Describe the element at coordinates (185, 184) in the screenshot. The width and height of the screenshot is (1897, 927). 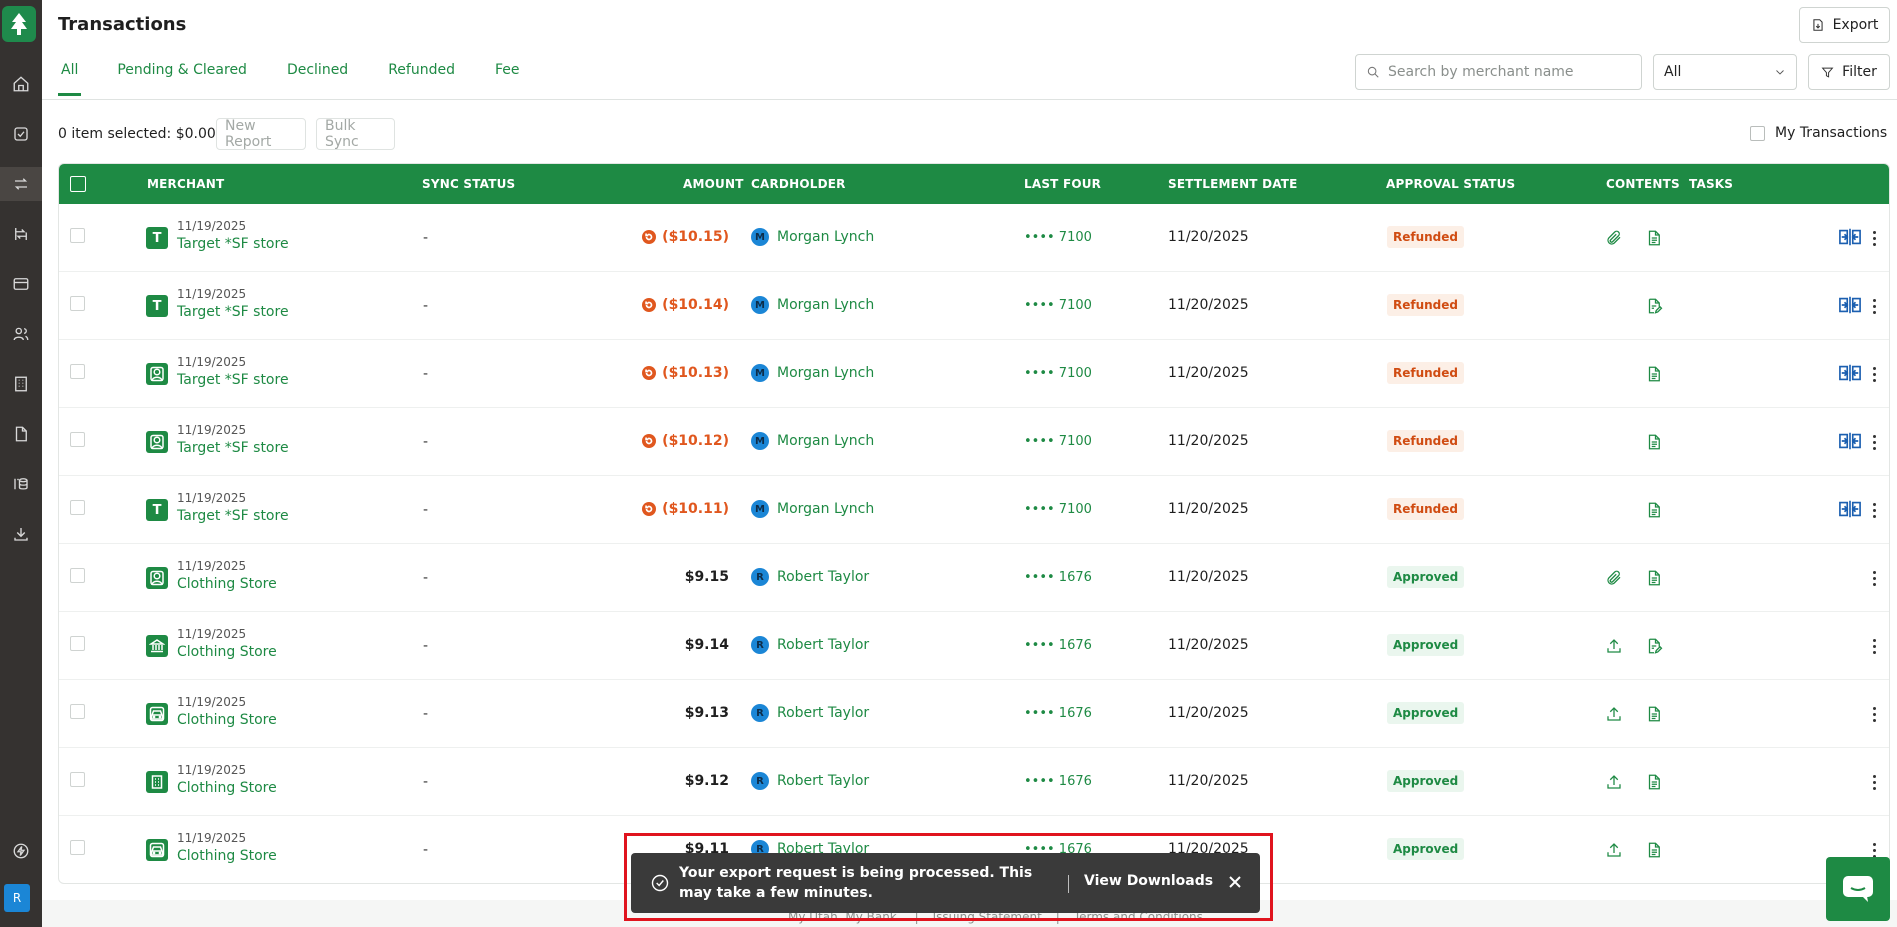
I see `column-merchant: MERCHANT` at that location.